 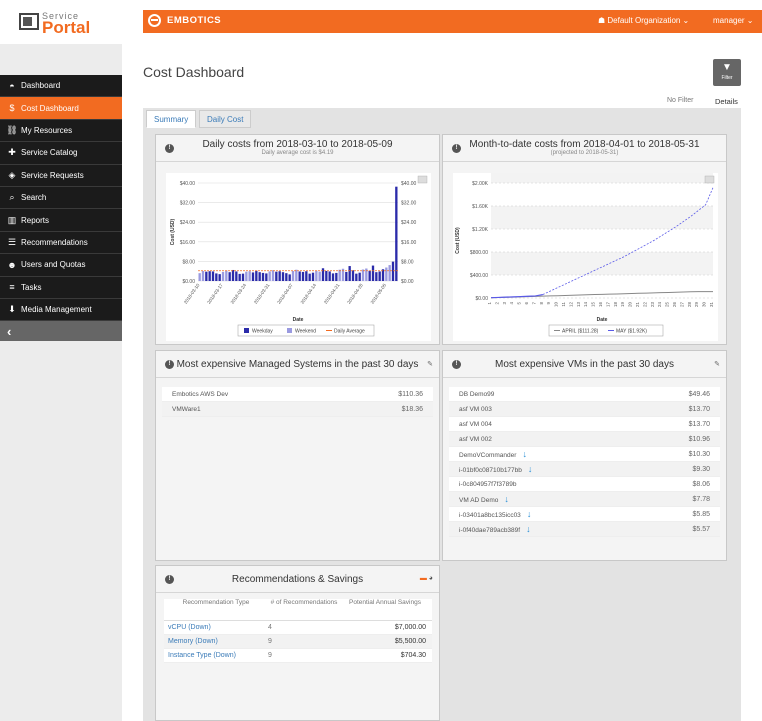 What do you see at coordinates (309, 293) in the screenshot?
I see `x-tick-label: 2018-04-14` at bounding box center [309, 293].